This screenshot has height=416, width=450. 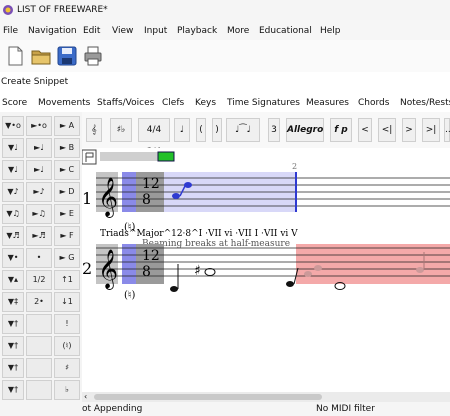 What do you see at coordinates (13, 258) in the screenshot?
I see `palette-button-6-0: ▼•` at bounding box center [13, 258].